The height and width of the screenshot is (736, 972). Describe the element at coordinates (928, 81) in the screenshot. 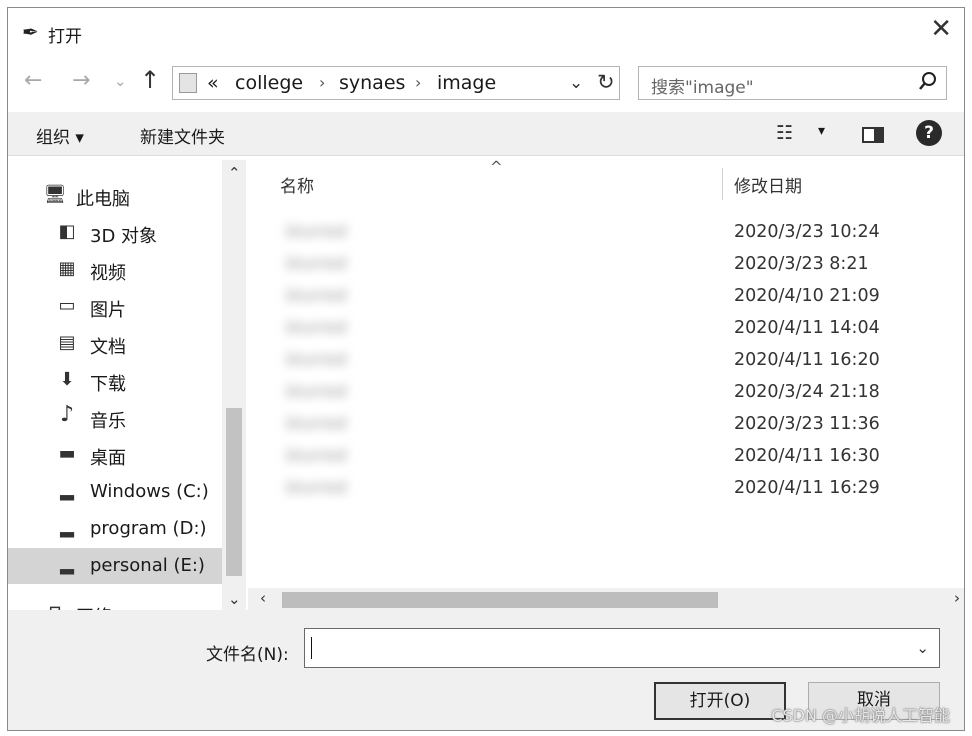

I see `search-icon` at that location.